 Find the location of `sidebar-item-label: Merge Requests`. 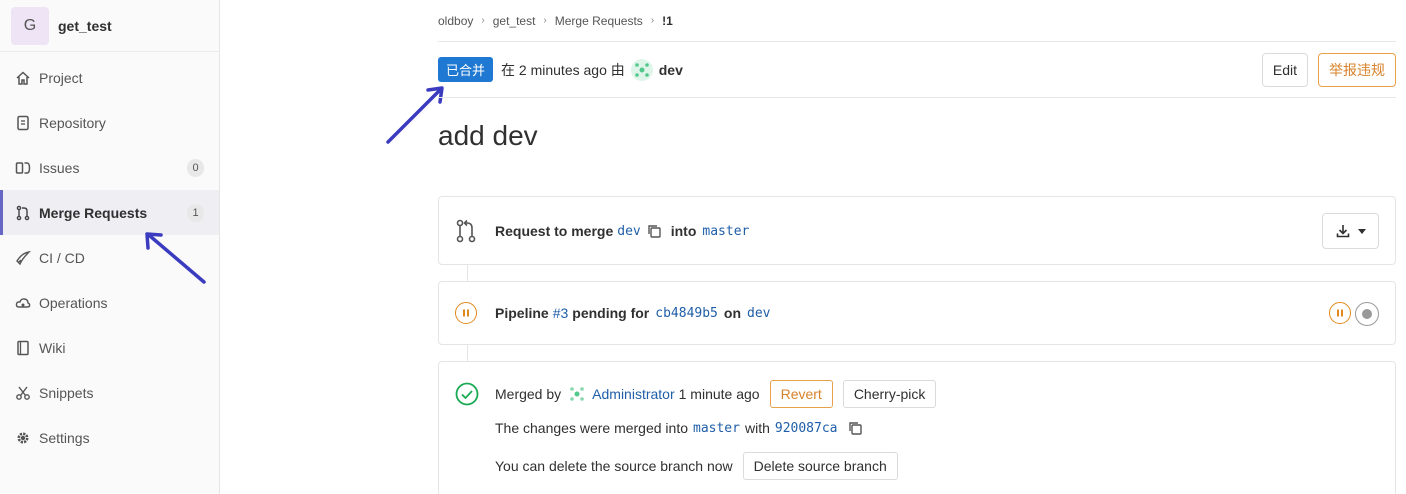

sidebar-item-label: Merge Requests is located at coordinates (93, 212).